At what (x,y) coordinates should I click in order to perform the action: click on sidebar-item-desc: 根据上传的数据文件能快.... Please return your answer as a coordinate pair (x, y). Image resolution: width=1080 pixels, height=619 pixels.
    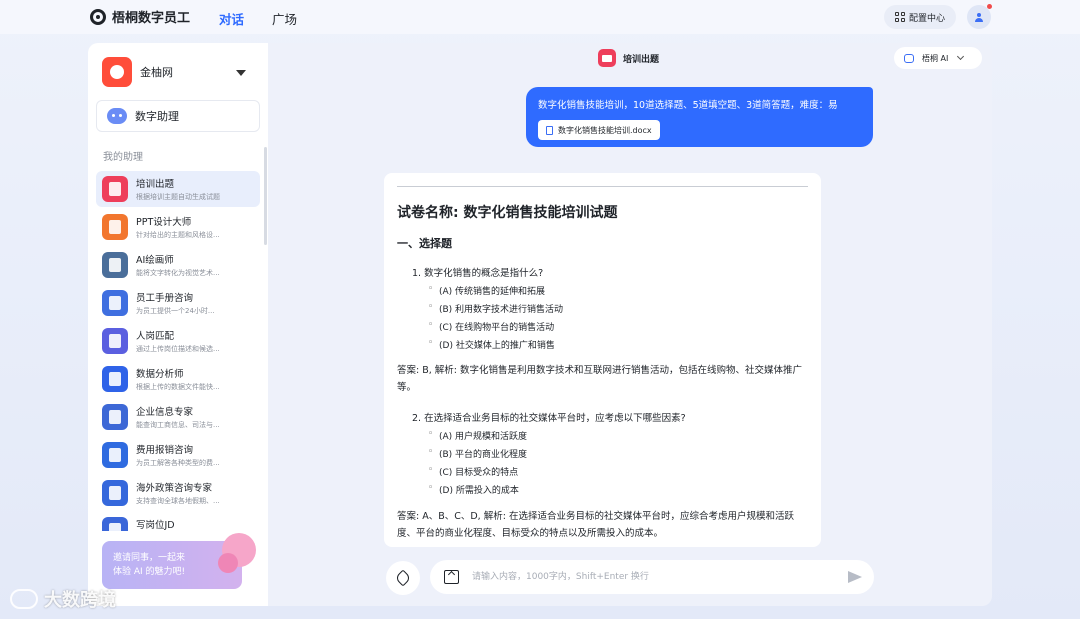
    Looking at the image, I should click on (178, 387).